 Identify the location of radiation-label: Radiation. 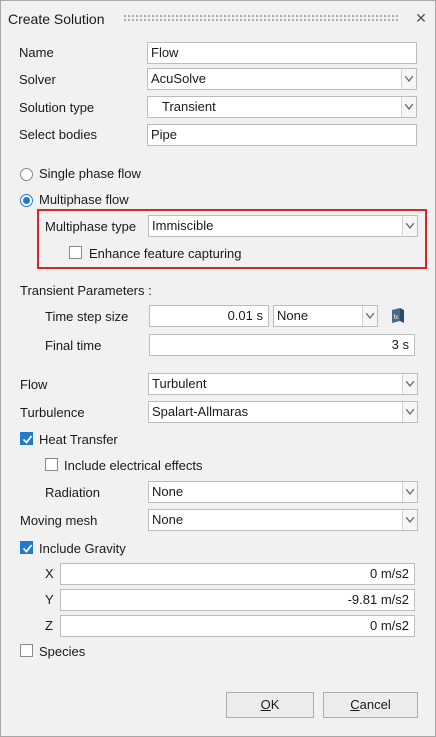
(72, 492).